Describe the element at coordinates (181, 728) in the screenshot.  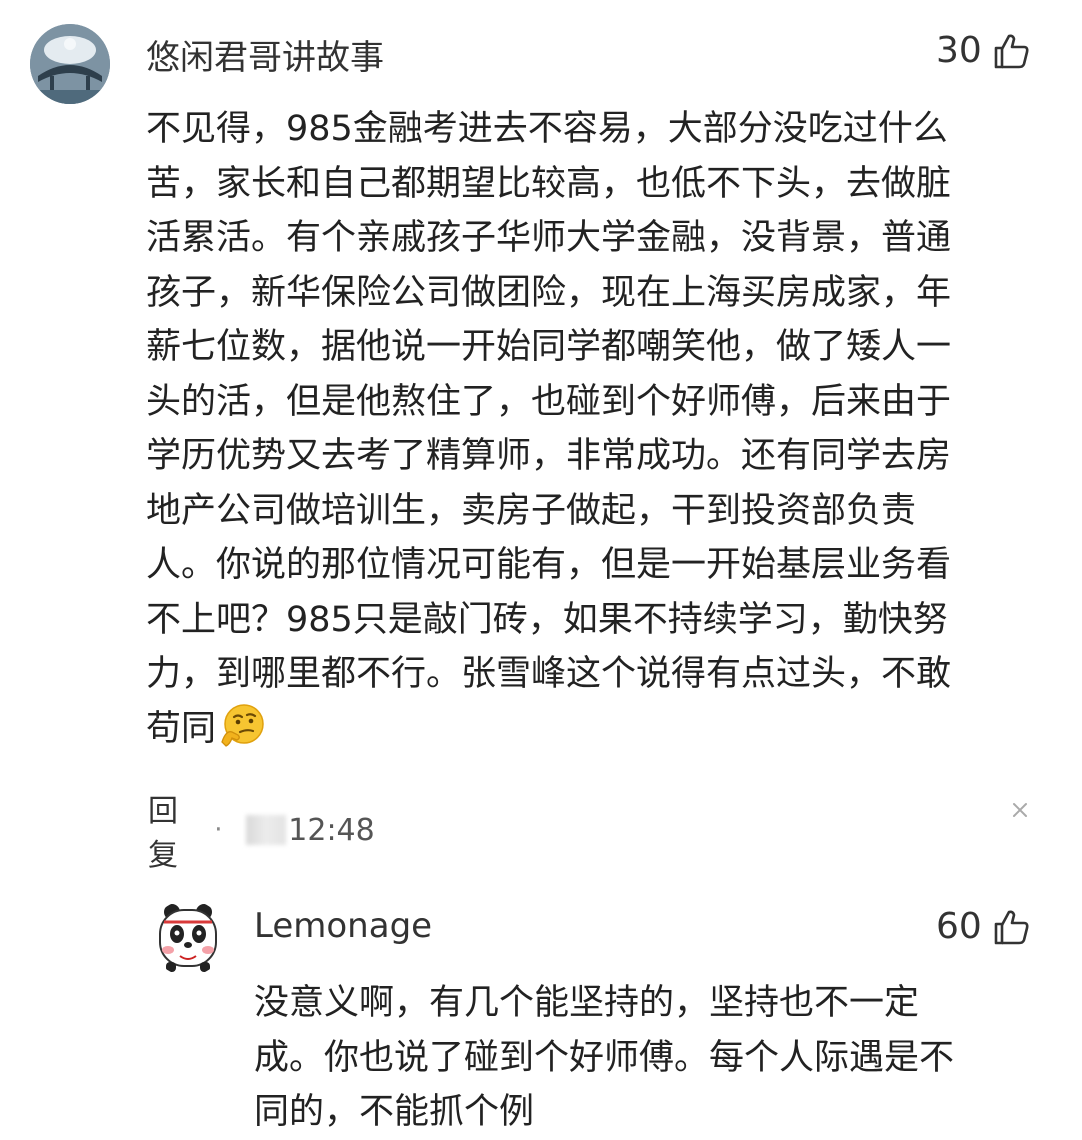
I see `comment-line: 苟同` at that location.